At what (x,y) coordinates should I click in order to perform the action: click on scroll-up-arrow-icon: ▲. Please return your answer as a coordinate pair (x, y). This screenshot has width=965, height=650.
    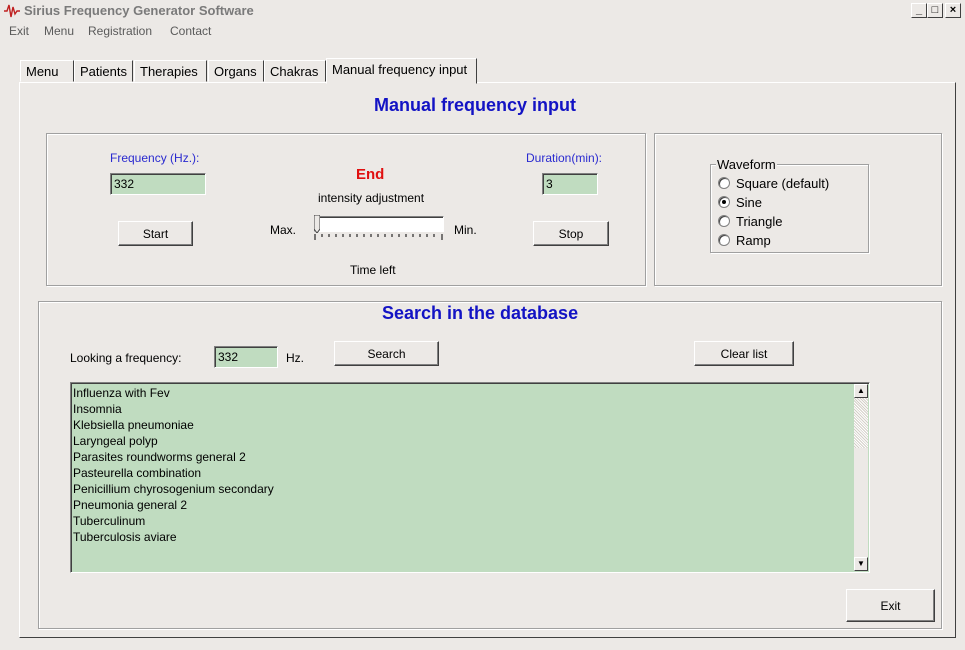
    Looking at the image, I should click on (861, 391).